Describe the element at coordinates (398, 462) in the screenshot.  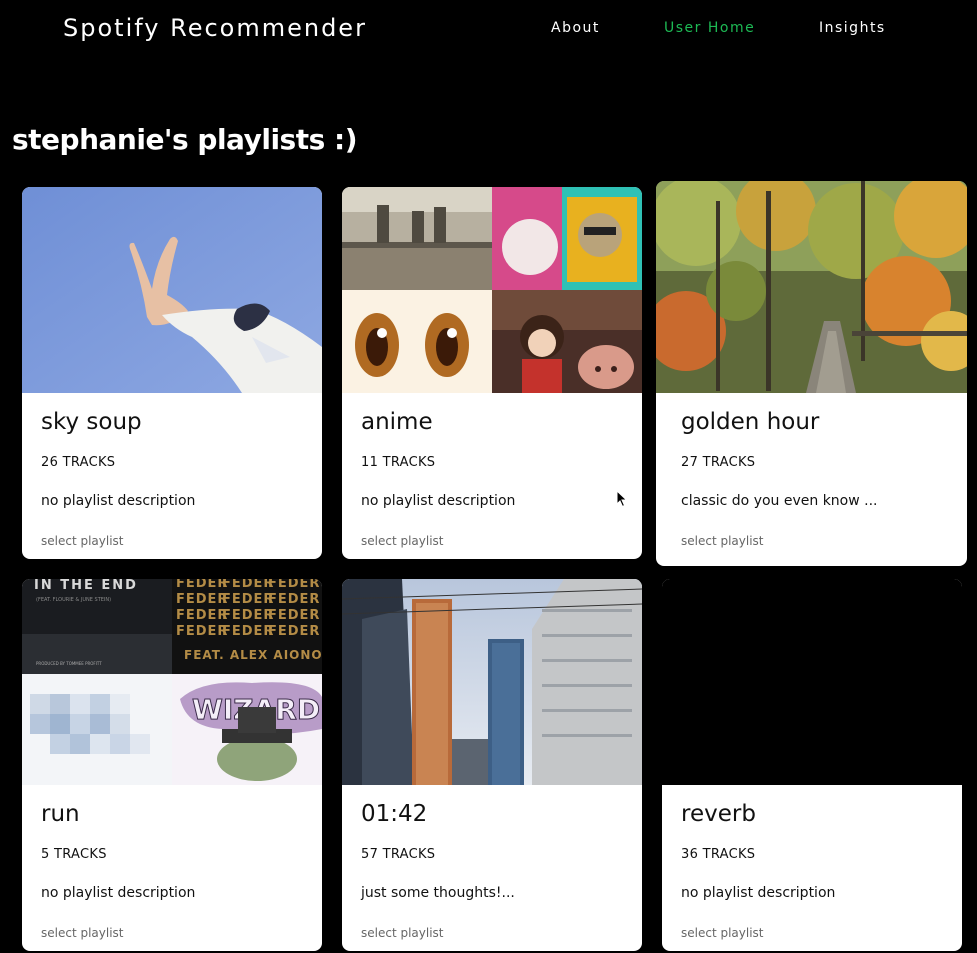
I see `track-count: 11 TRACKS` at that location.